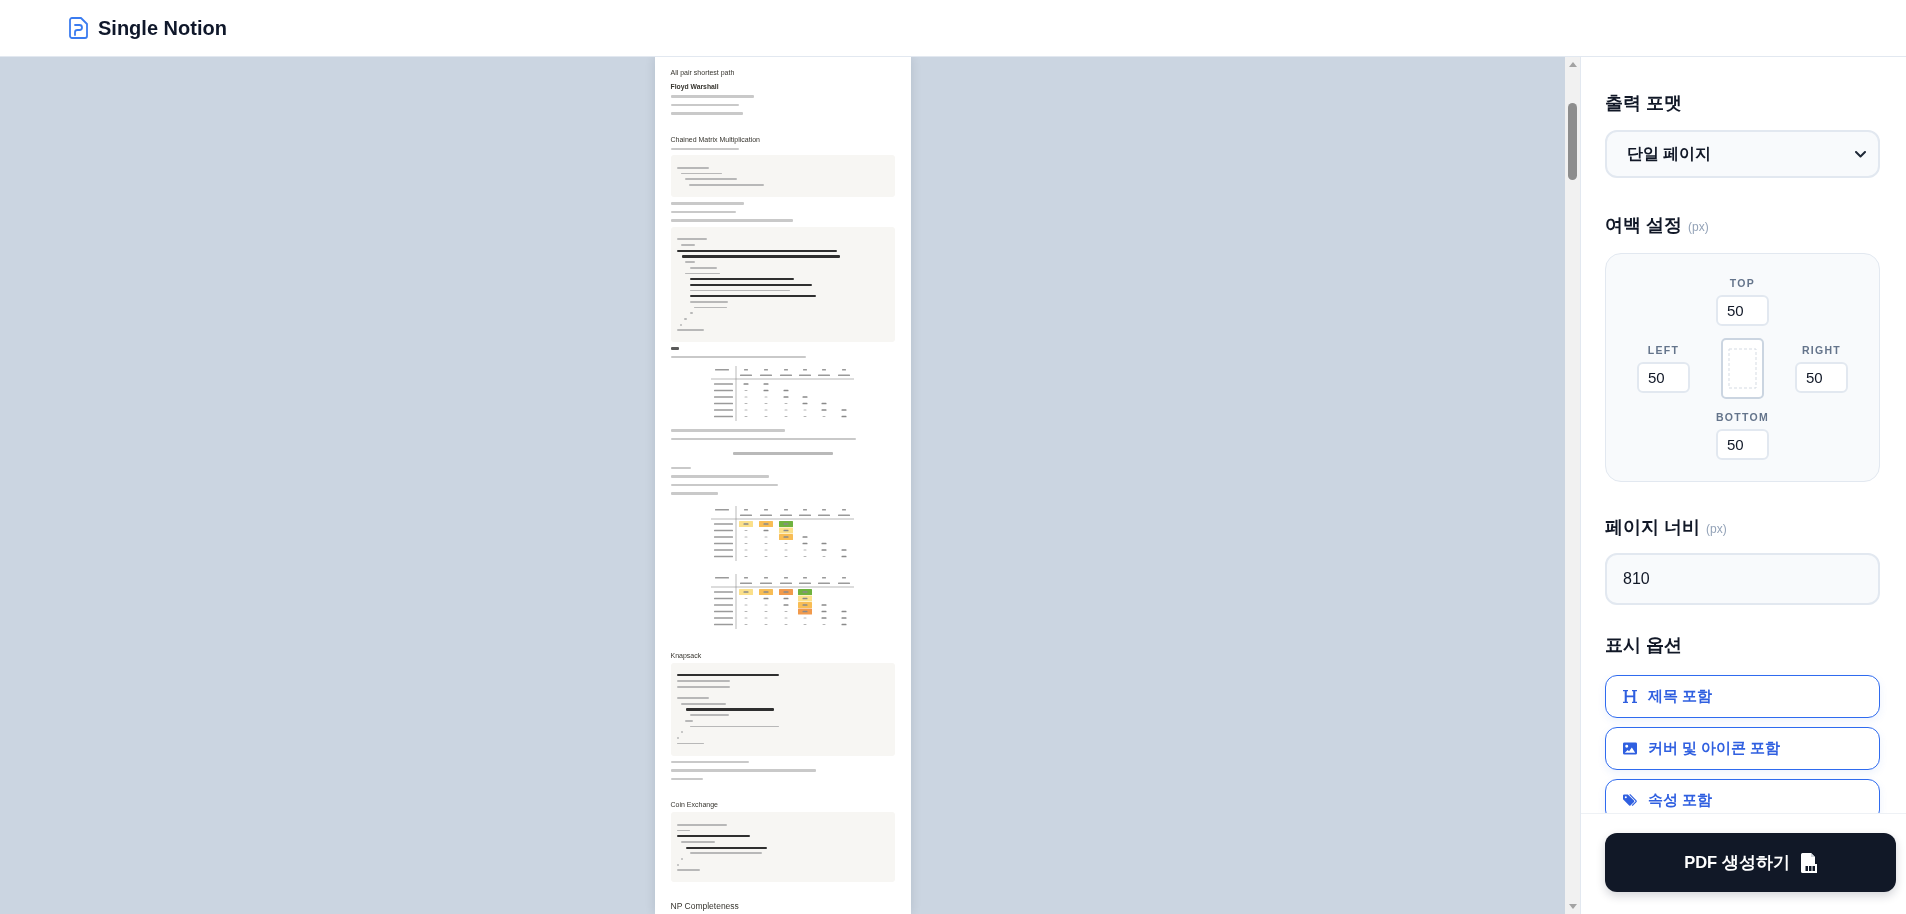 The width and height of the screenshot is (1906, 914). Describe the element at coordinates (1742, 748) in the screenshot. I see `option-toggle: 커버 및 아이콘 포함` at that location.